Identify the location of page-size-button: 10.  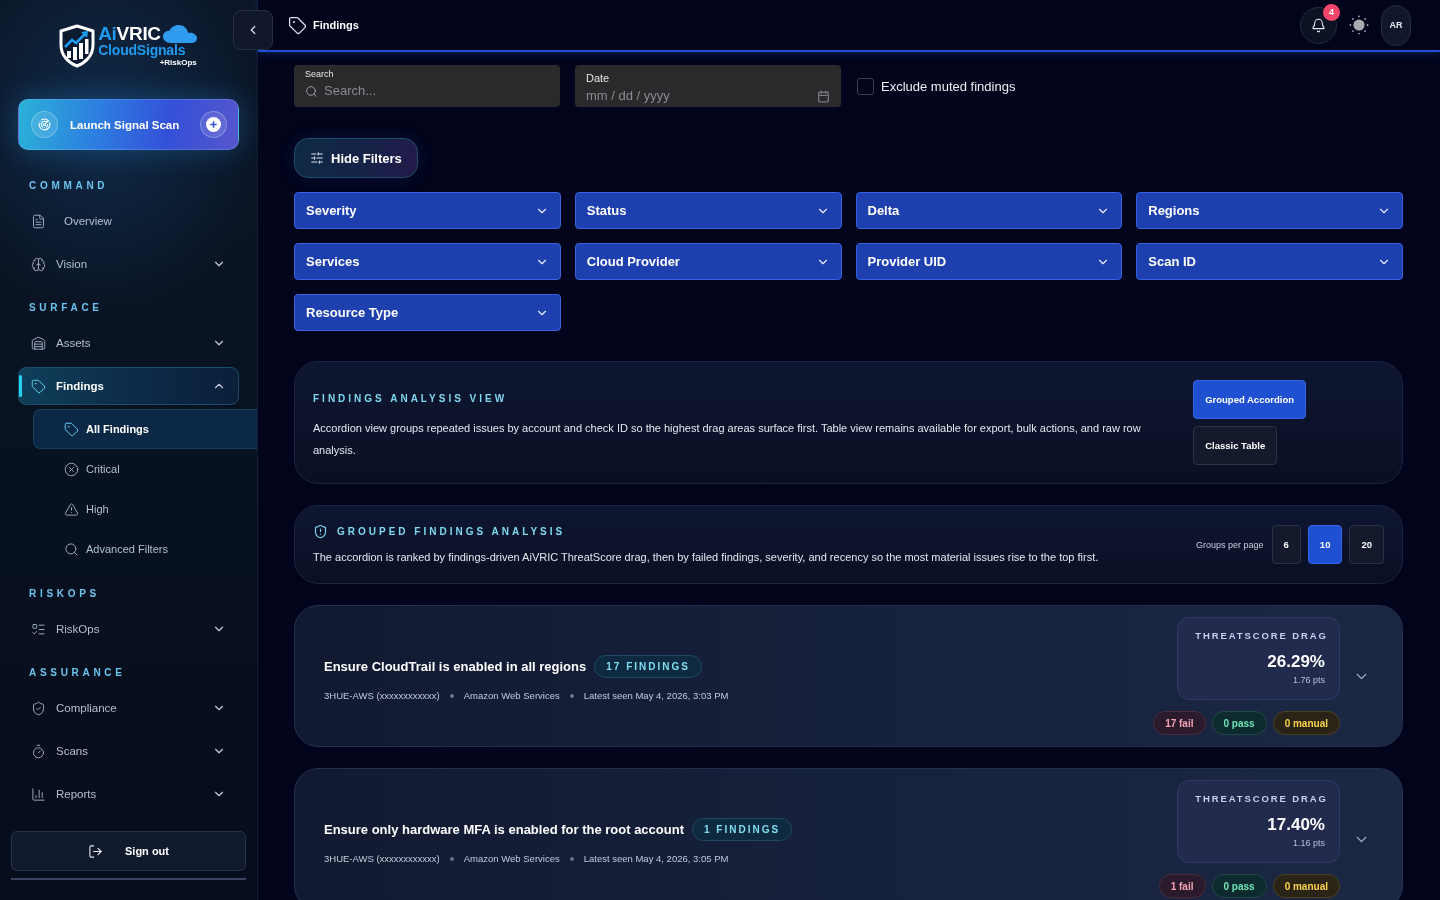
(1325, 544).